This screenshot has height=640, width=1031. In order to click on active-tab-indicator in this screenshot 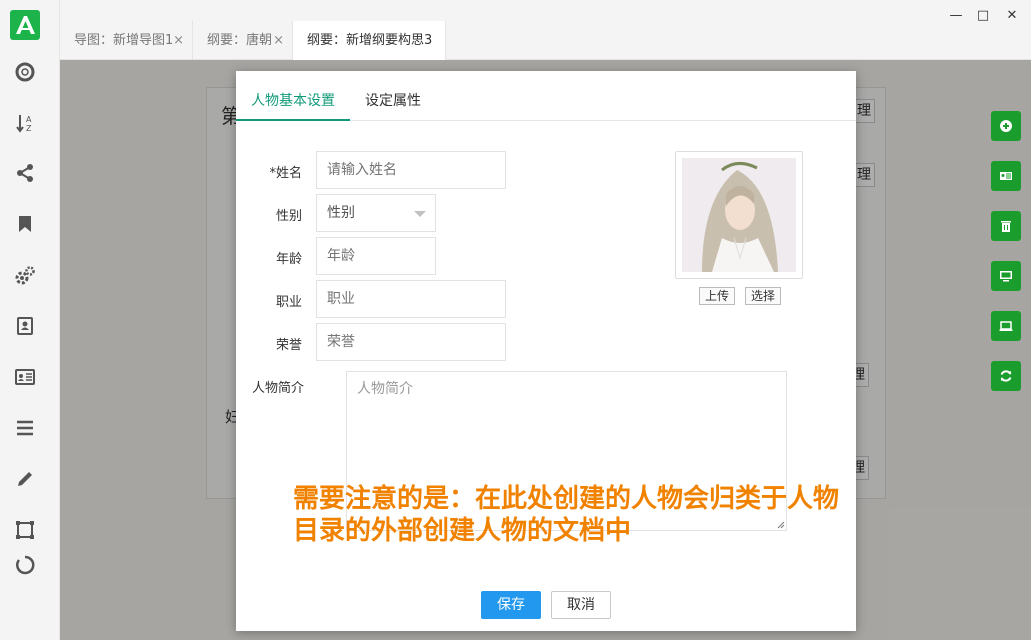, I will do `click(293, 120)`.